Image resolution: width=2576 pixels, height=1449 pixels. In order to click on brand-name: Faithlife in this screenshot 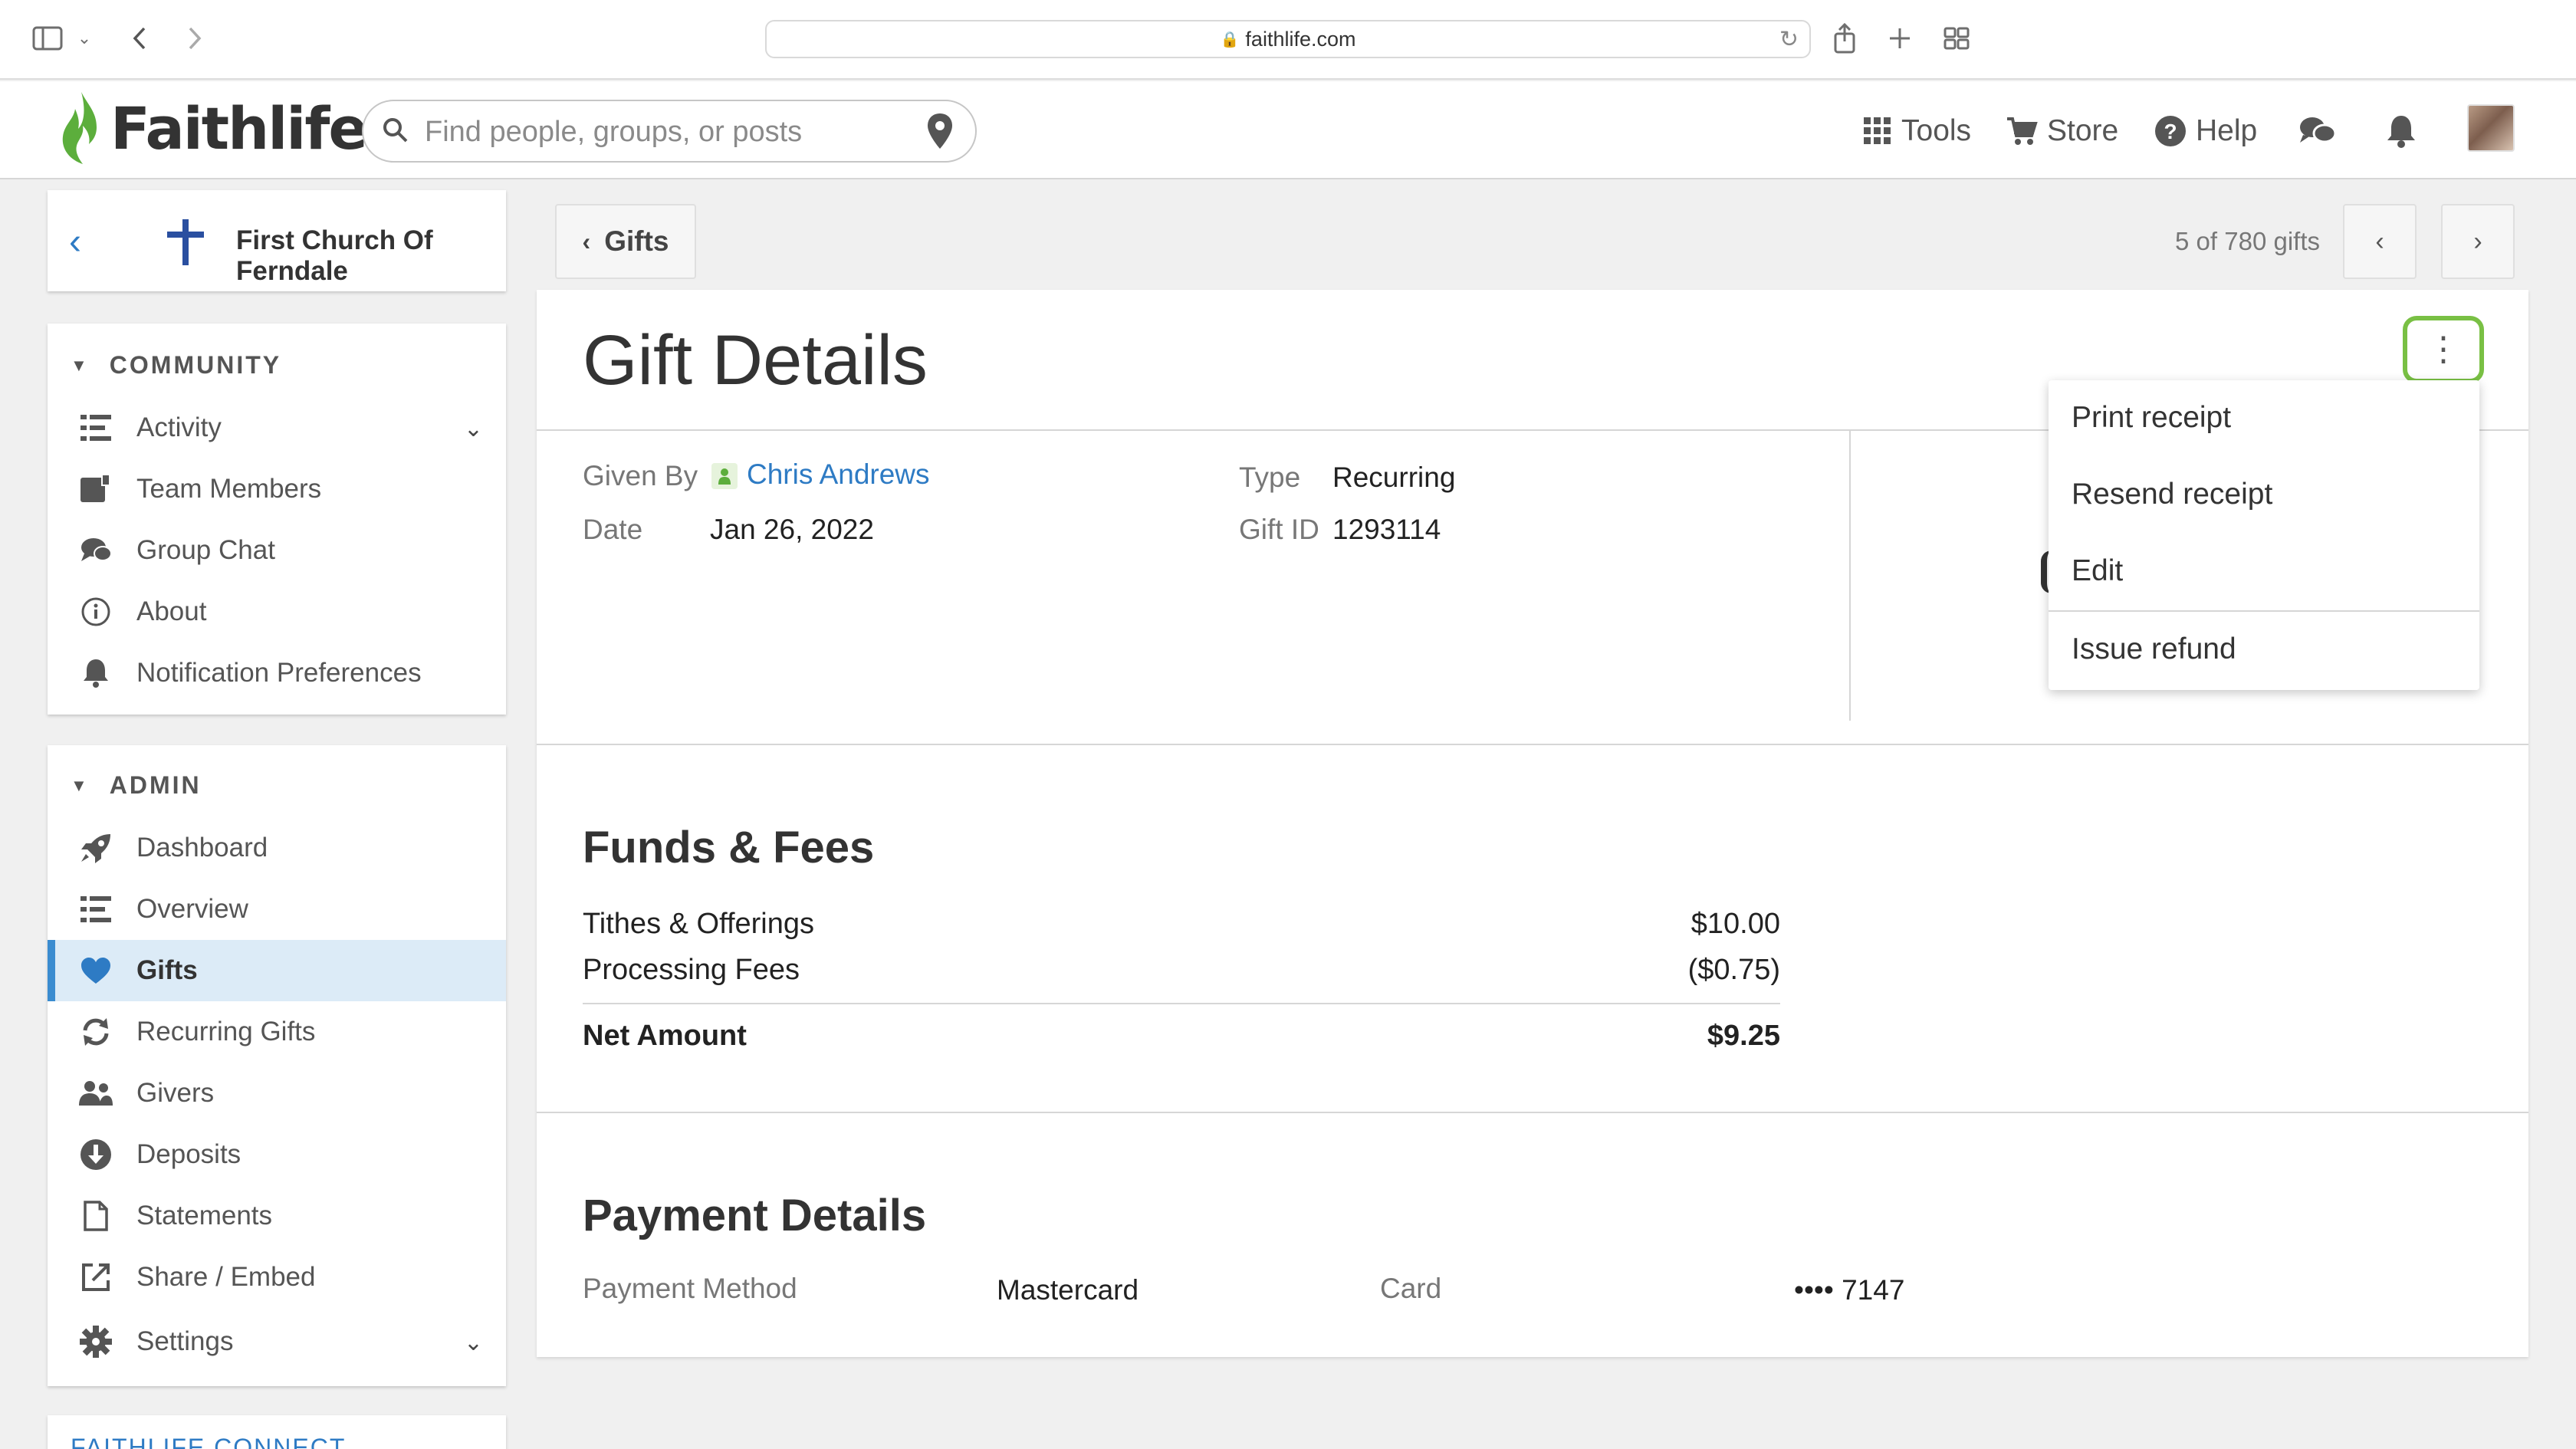, I will do `click(239, 128)`.